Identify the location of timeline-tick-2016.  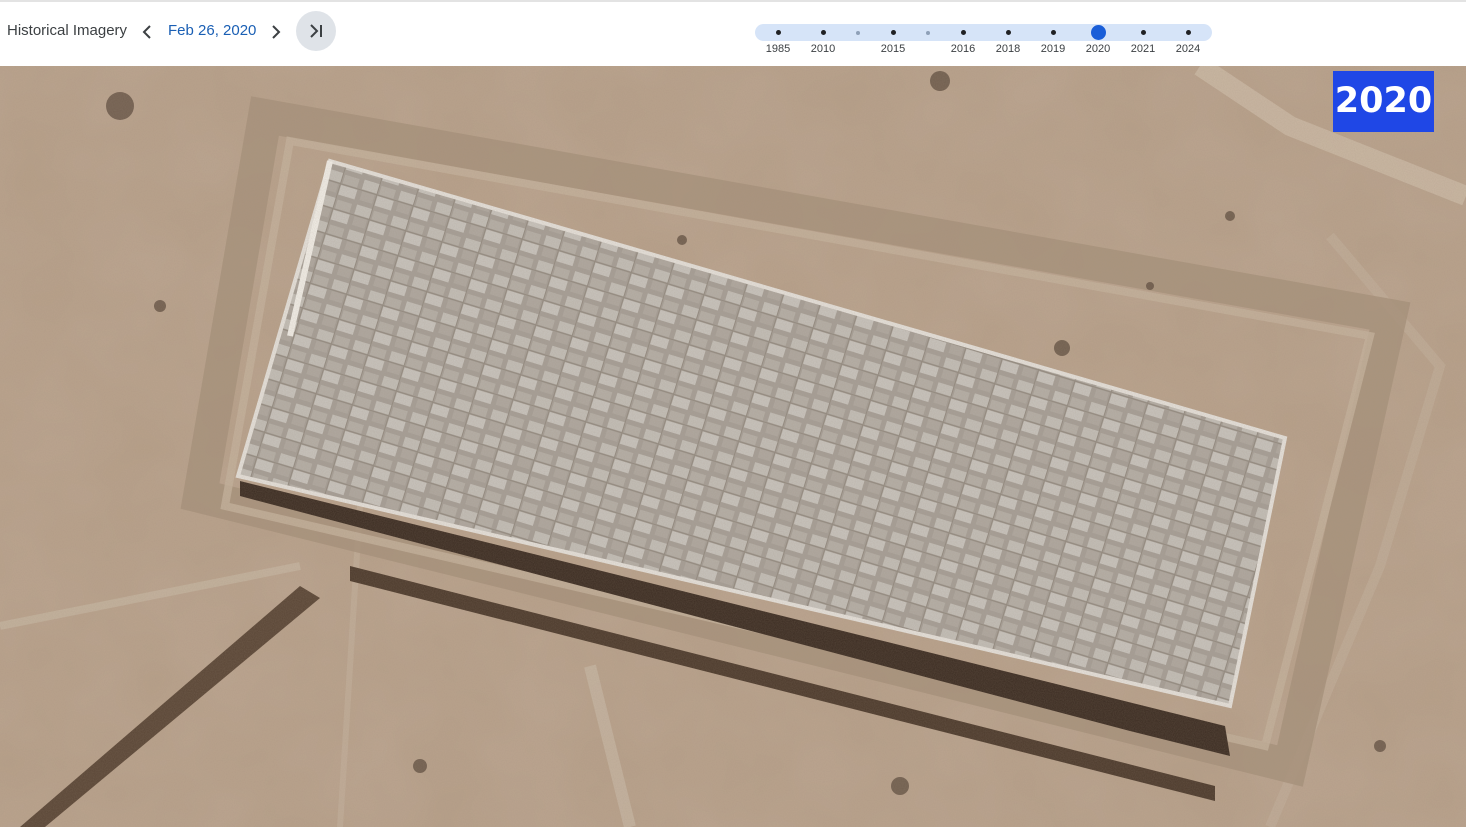
(963, 32).